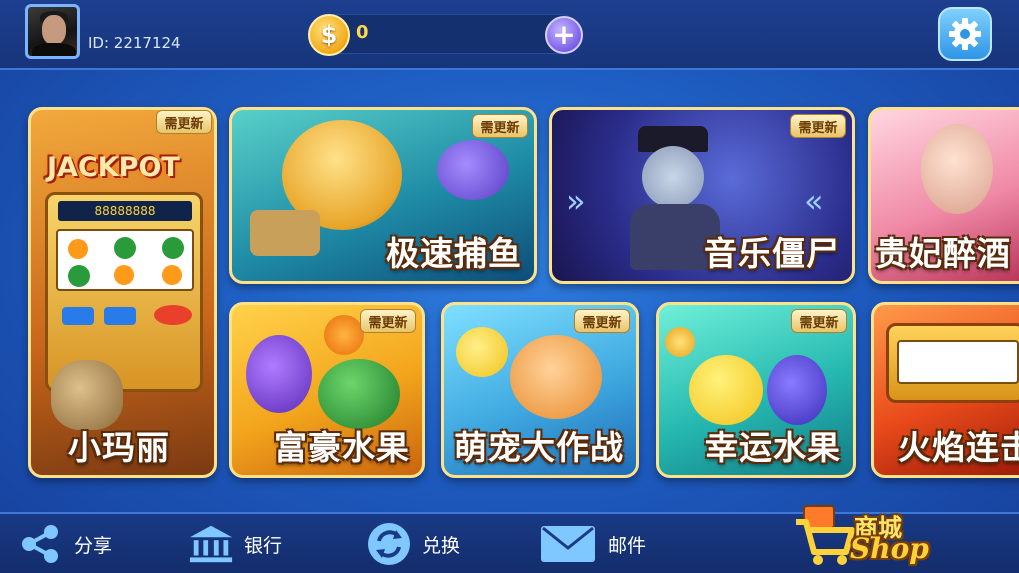 The height and width of the screenshot is (573, 1019). I want to click on shop-sub-label: Shop, so click(889, 548).